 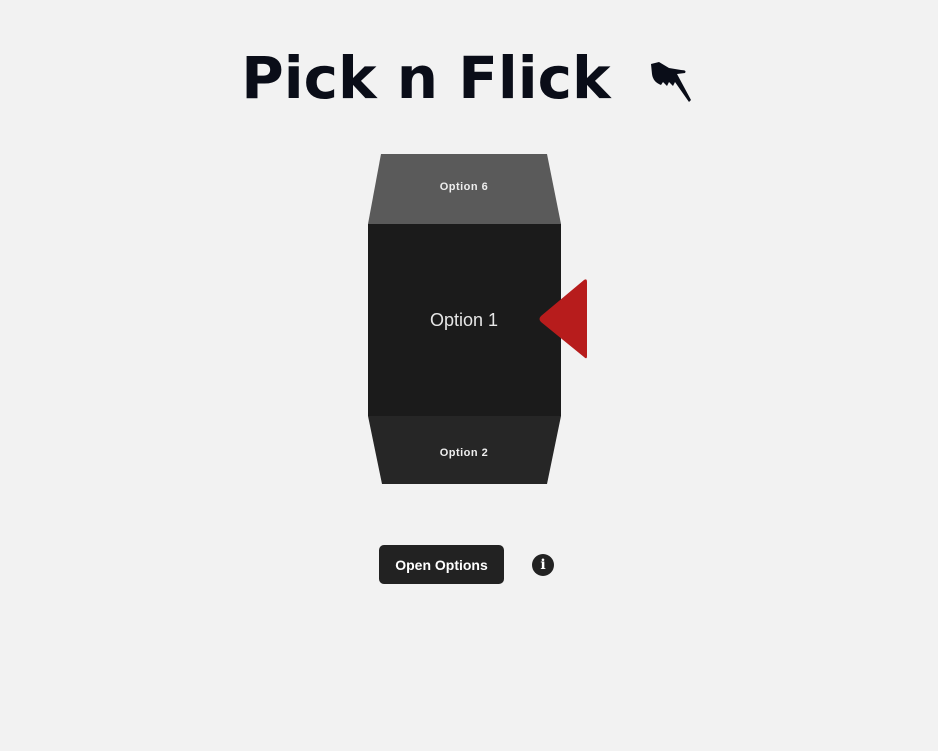 What do you see at coordinates (464, 453) in the screenshot?
I see `face-bottom-label: Option 2` at bounding box center [464, 453].